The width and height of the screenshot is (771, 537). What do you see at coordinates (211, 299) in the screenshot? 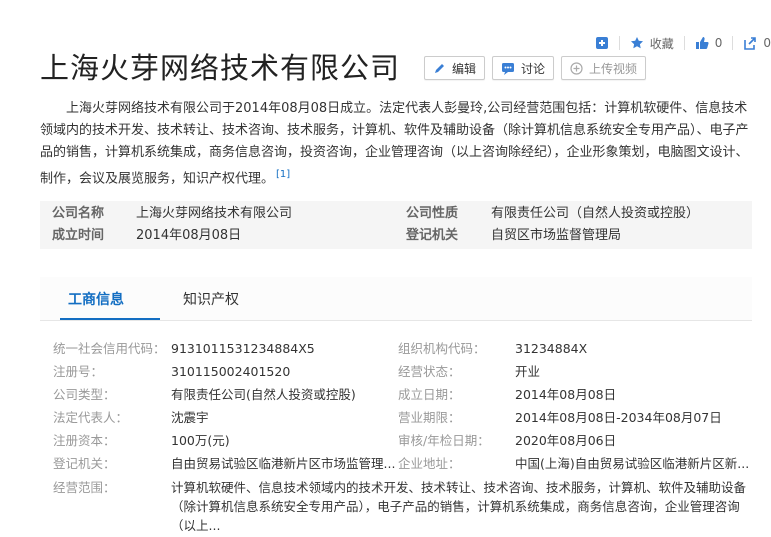
I see `tab-intellectual-property: 知识产权` at bounding box center [211, 299].